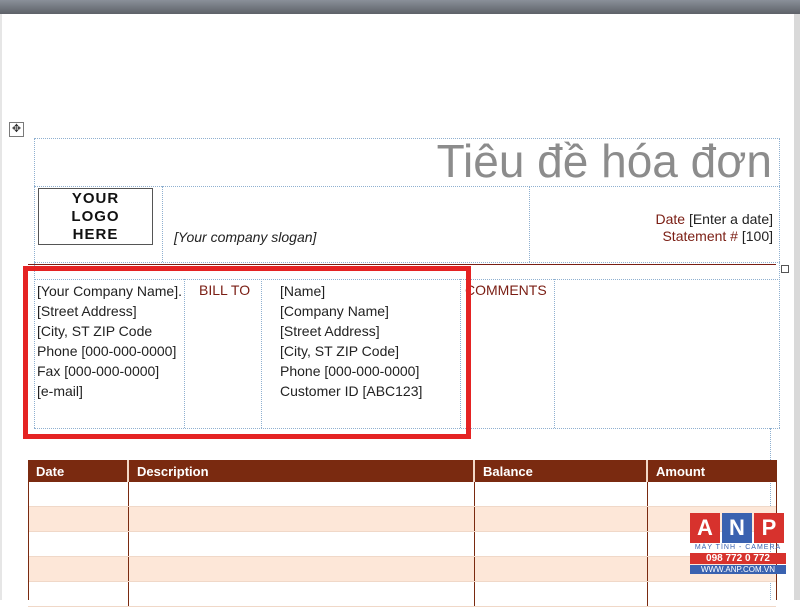 This screenshot has height=607, width=800. Describe the element at coordinates (506, 290) in the screenshot. I see `comments-label: COMMENTS` at that location.